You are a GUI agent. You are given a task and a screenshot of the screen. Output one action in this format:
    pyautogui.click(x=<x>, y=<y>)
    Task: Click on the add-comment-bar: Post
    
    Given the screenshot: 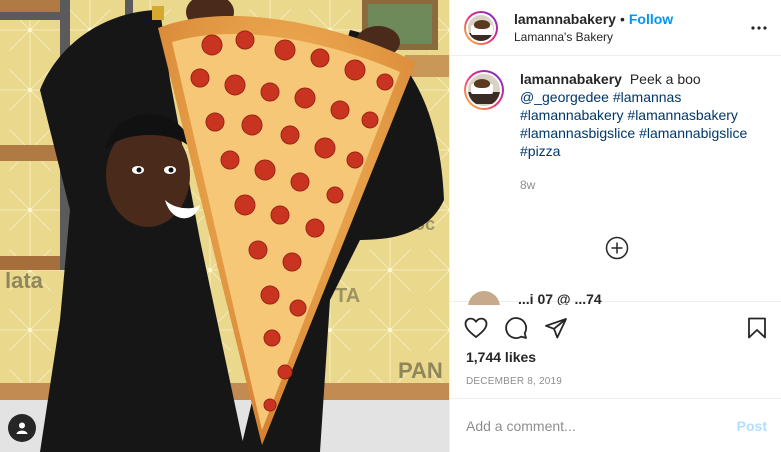 What is the action you would take?
    pyautogui.click(x=615, y=425)
    